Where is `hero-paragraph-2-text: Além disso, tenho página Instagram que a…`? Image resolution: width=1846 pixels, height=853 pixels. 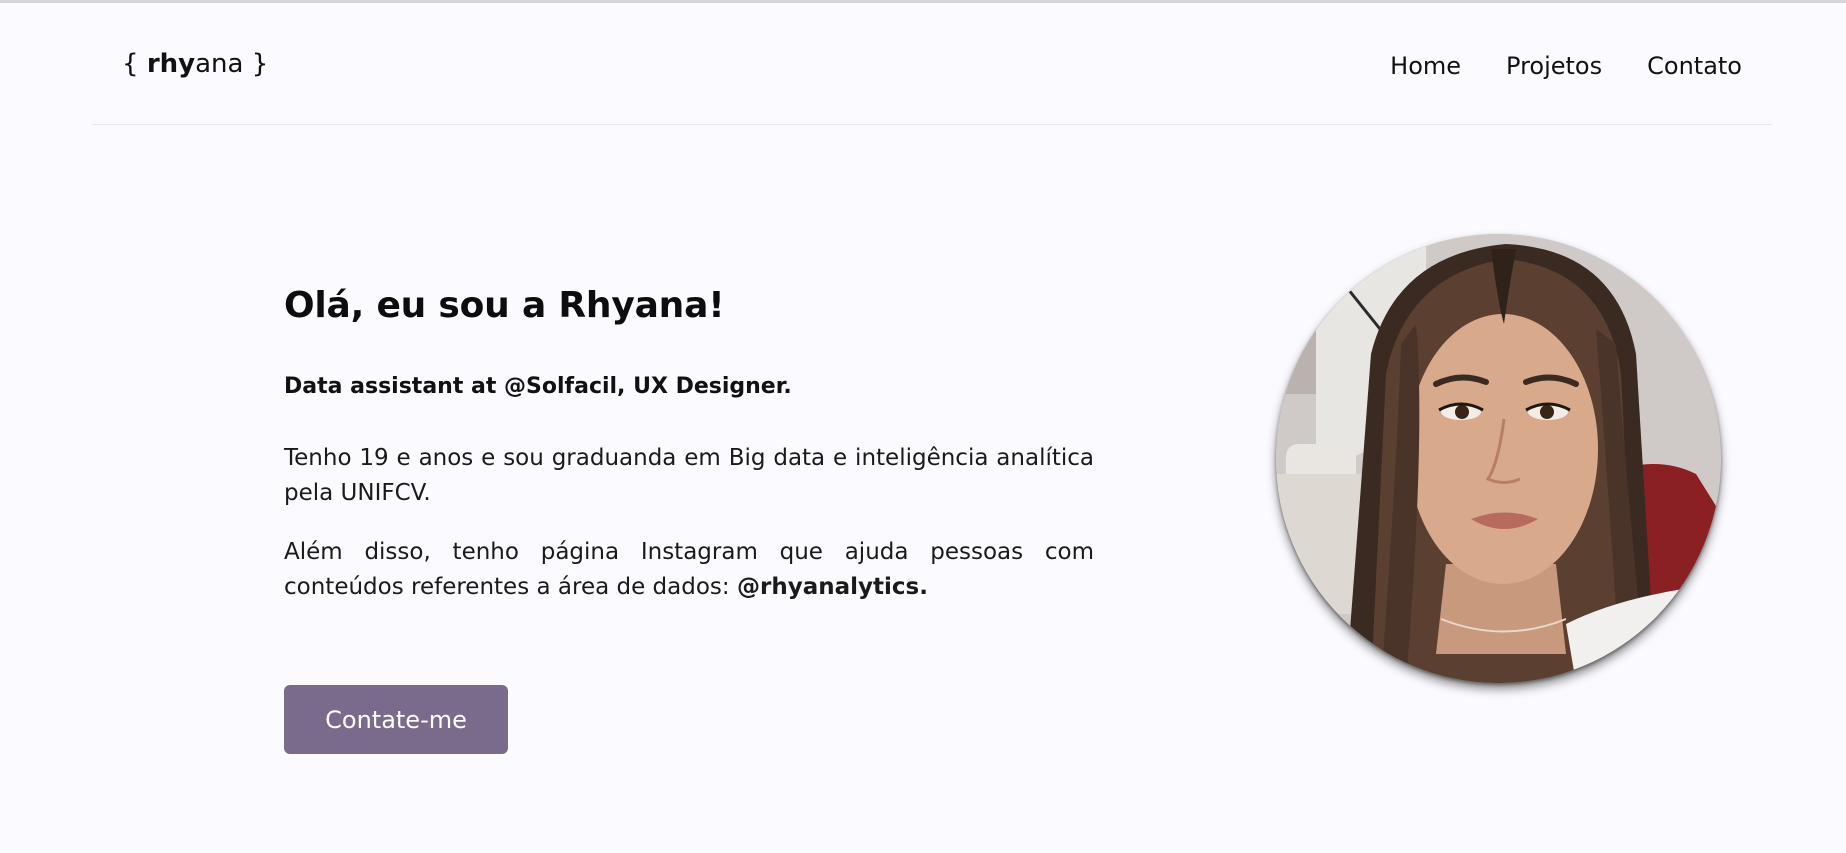
hero-paragraph-2-text: Além disso, tenho página Instagram que a… is located at coordinates (689, 569).